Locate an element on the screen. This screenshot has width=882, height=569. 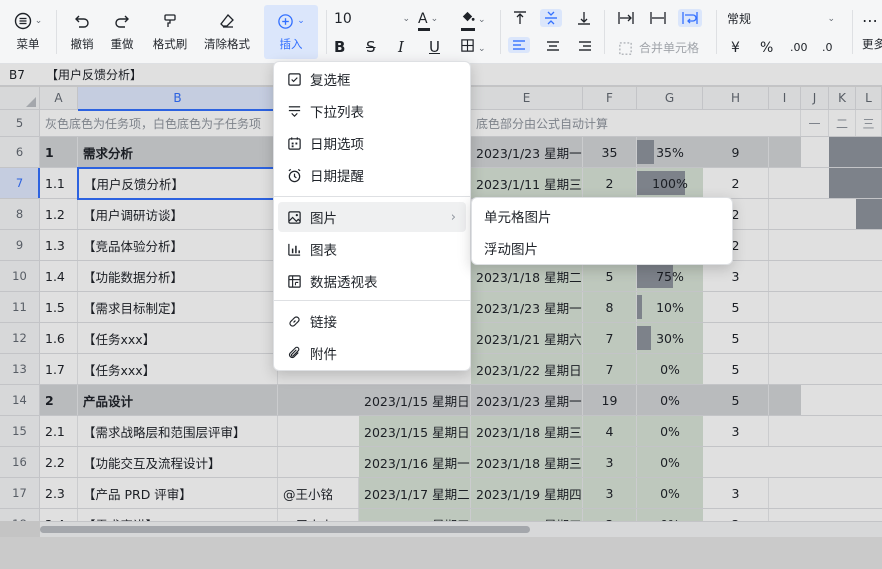
chart-icon is located at coordinates (294, 249).